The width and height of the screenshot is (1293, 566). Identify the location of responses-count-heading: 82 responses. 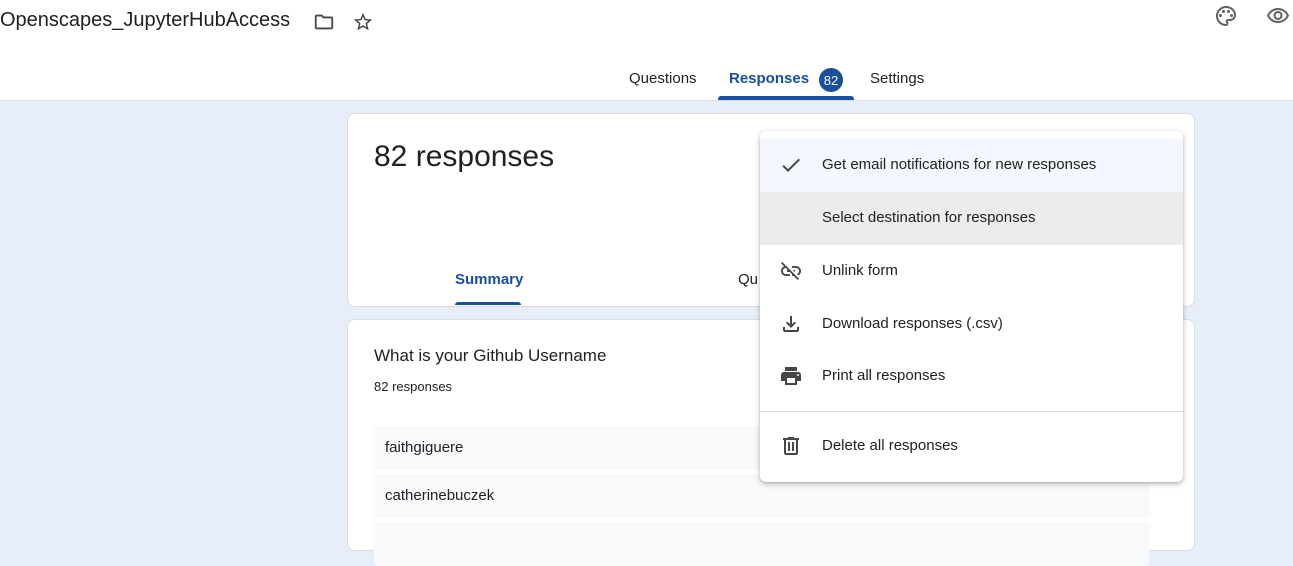
(464, 156).